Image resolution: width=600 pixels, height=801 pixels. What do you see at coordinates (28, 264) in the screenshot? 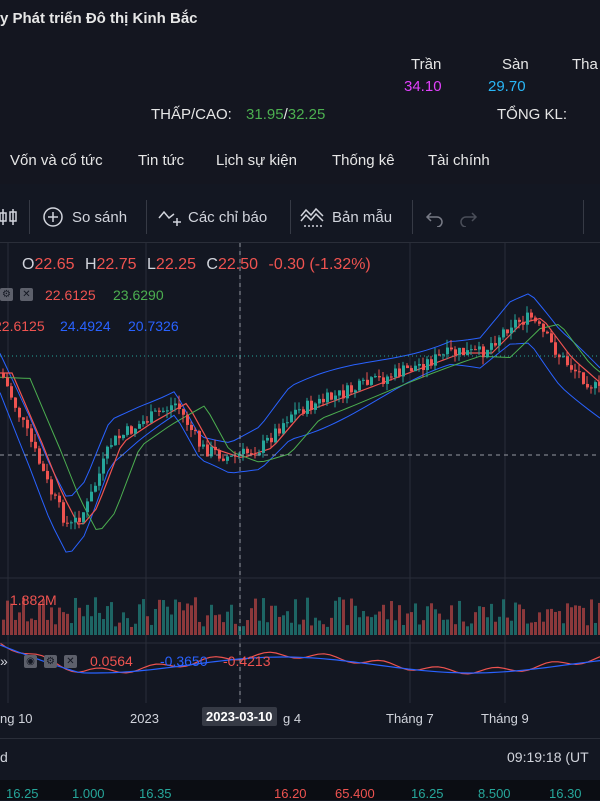
I see `open-label: O` at bounding box center [28, 264].